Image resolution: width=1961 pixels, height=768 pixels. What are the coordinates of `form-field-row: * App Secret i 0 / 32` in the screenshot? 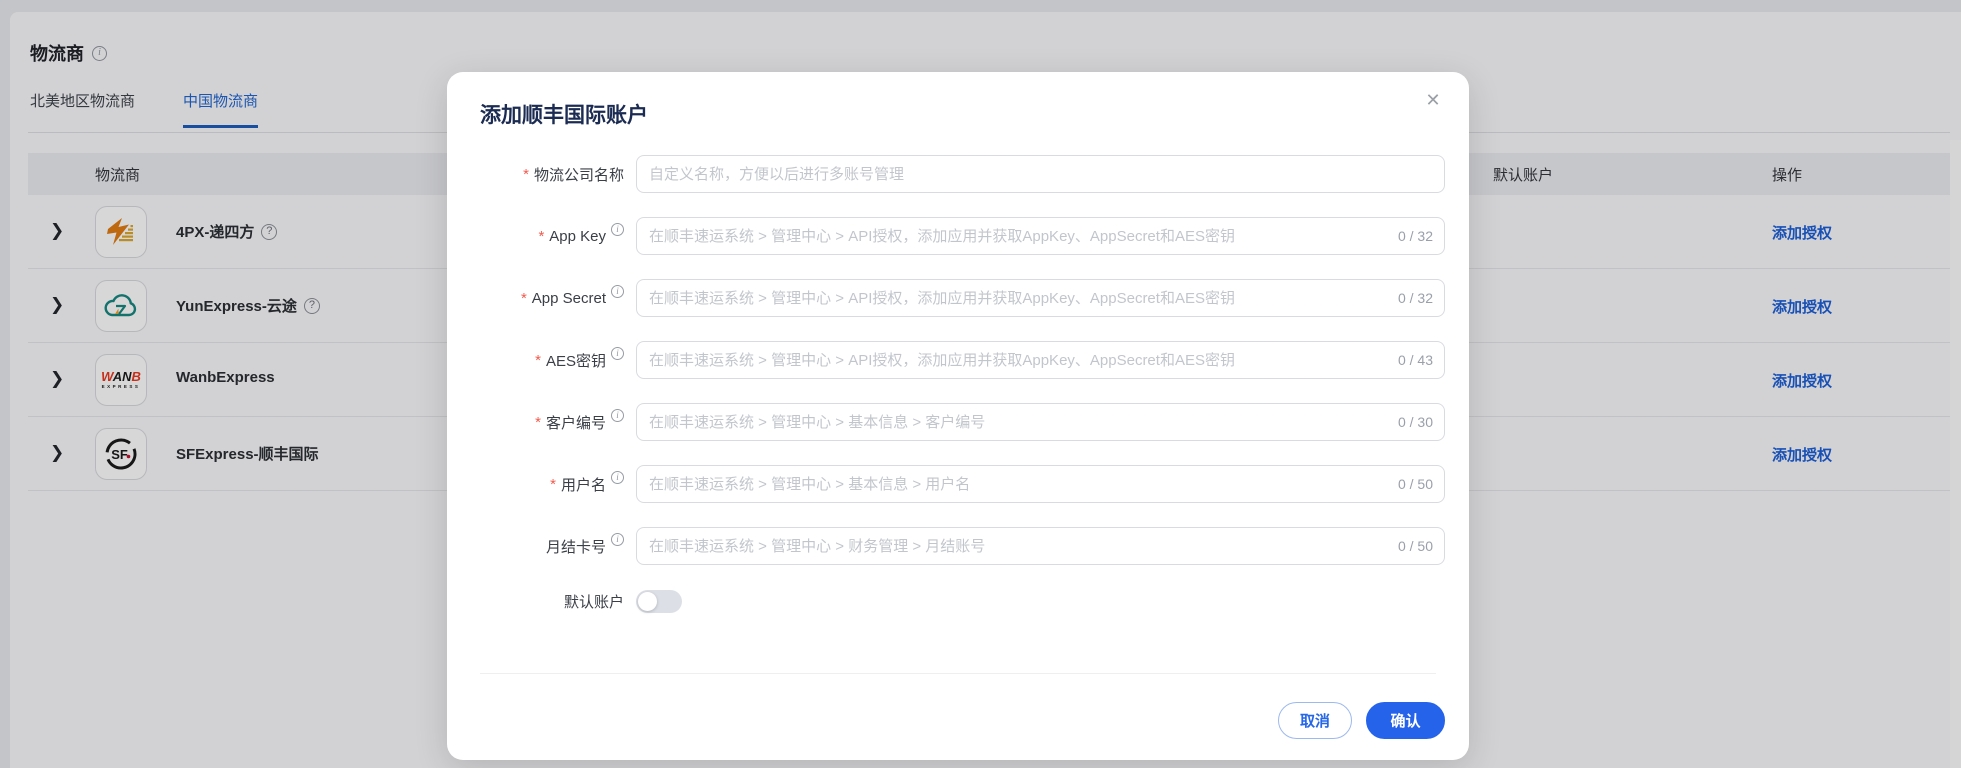 It's located at (946, 298).